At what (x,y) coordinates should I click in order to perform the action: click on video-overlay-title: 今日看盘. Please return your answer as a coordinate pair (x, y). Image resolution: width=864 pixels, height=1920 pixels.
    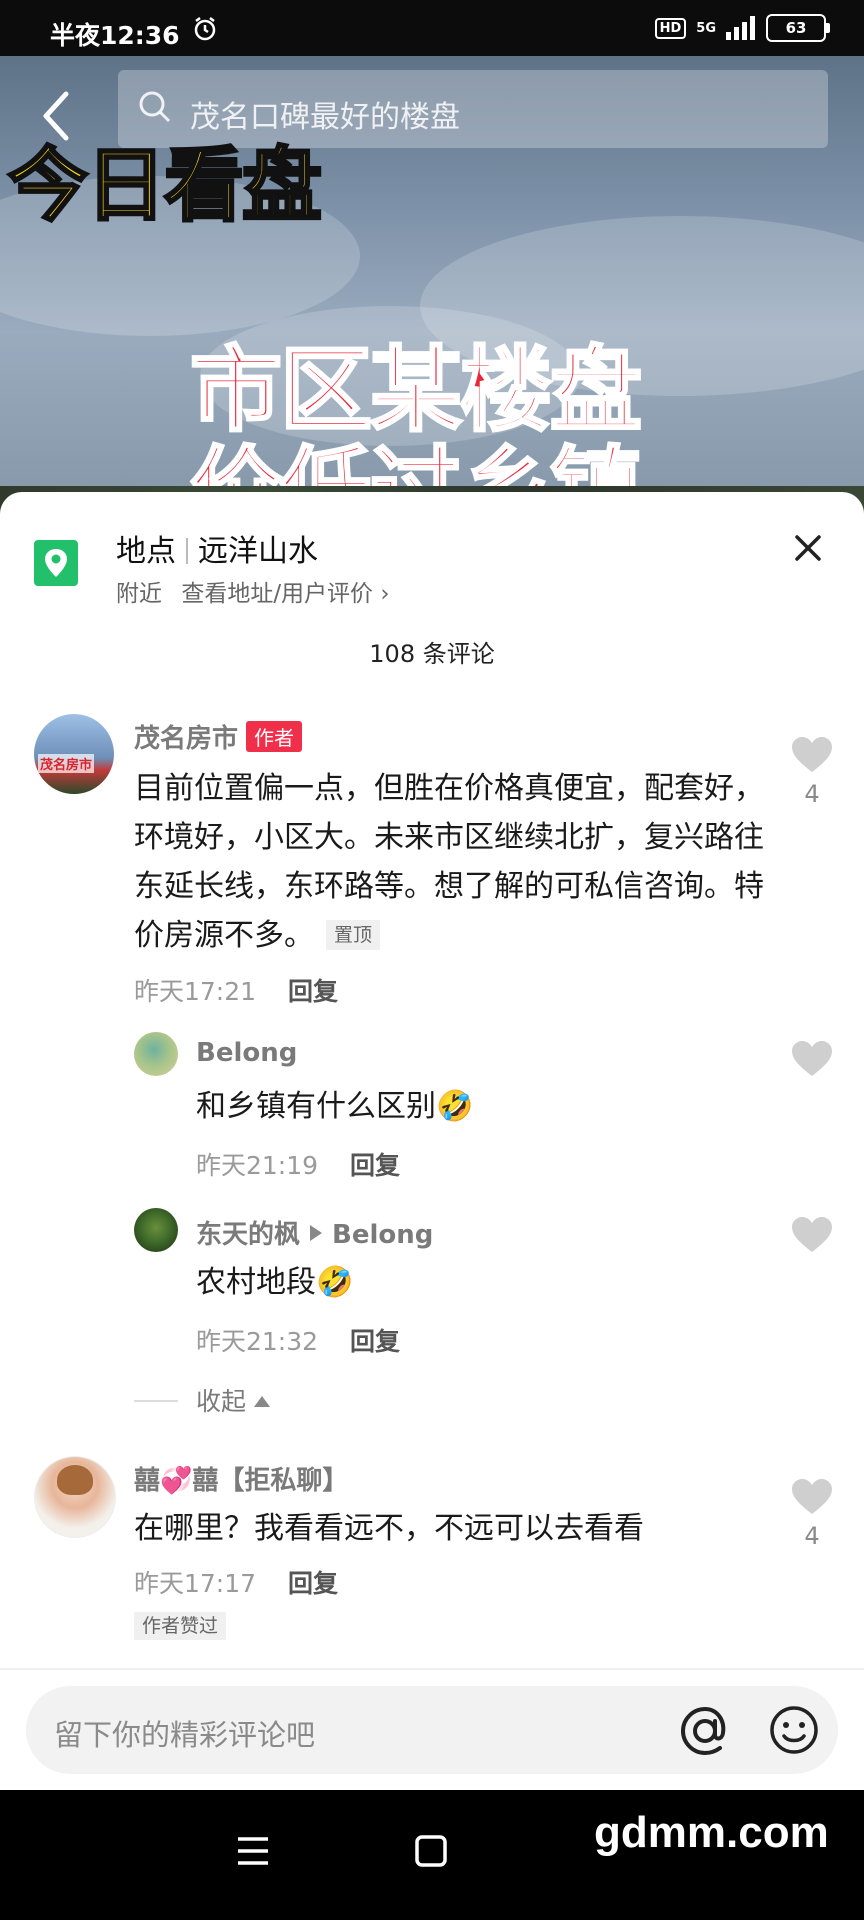
    Looking at the image, I should click on (165, 186).